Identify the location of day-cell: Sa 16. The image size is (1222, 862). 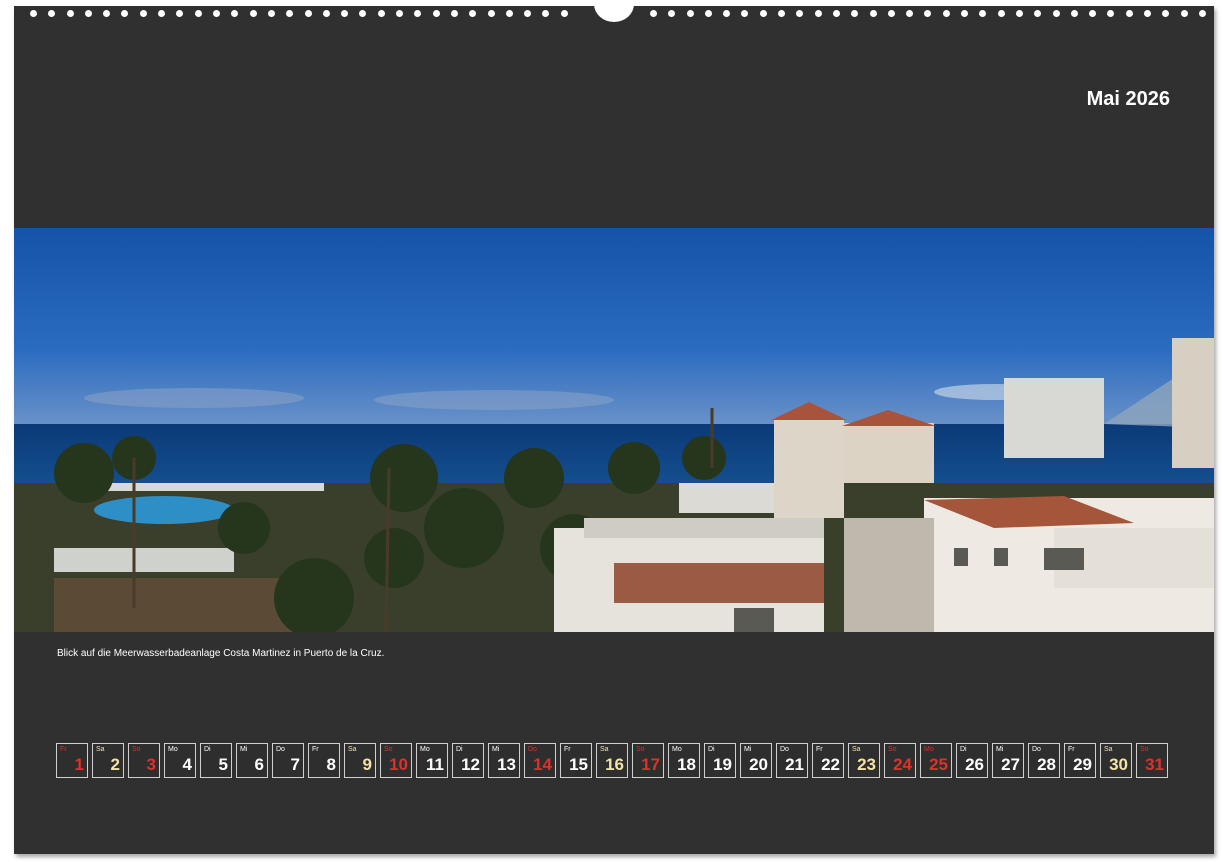
(612, 760).